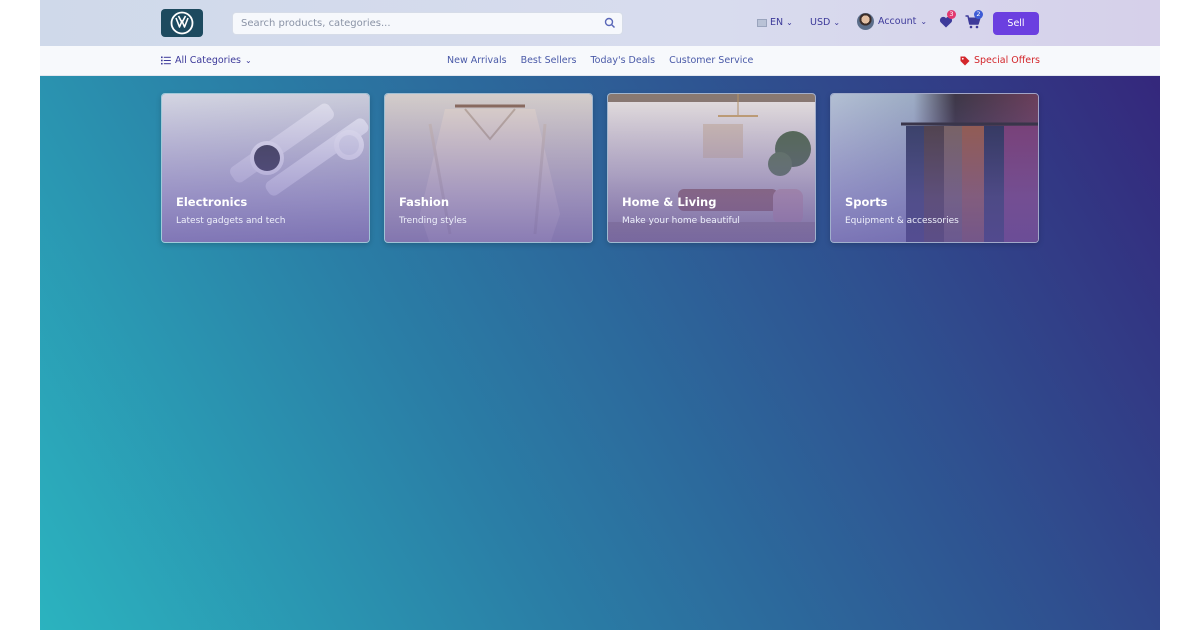  What do you see at coordinates (622, 60) in the screenshot?
I see `nav-link-todays-deals: Today's Deals` at bounding box center [622, 60].